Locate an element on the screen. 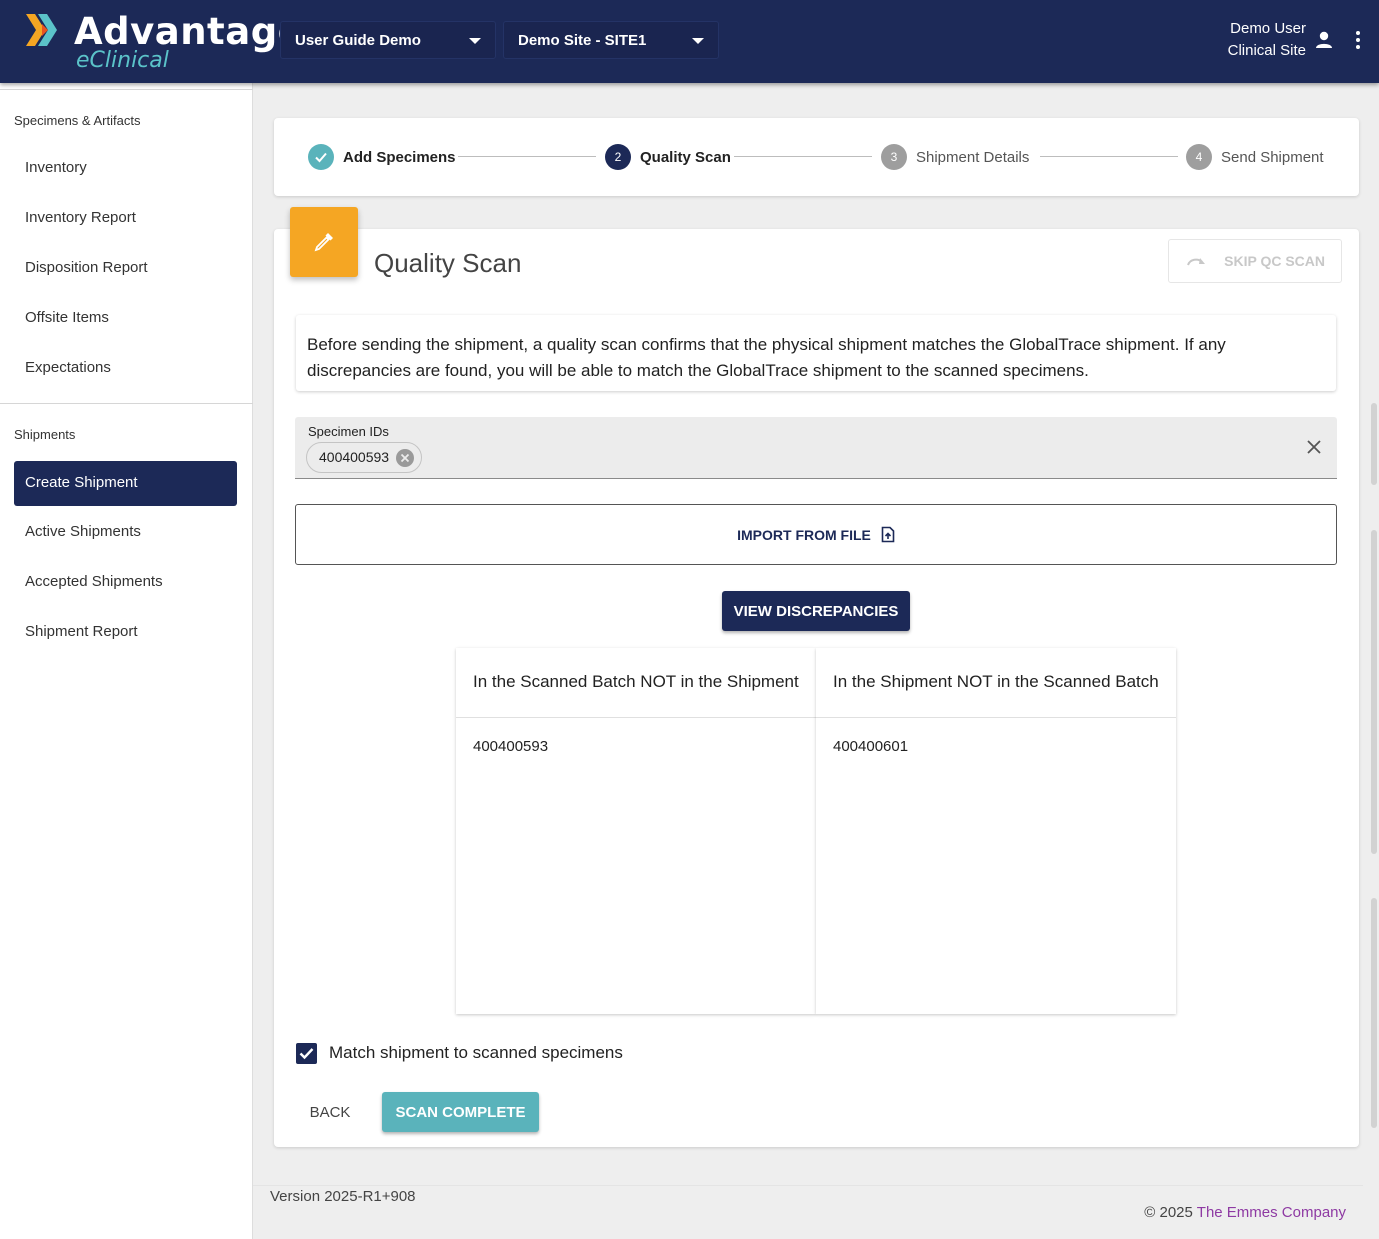 The height and width of the screenshot is (1239, 1379). sidebar-item-inventory-report: Inventory Report is located at coordinates (125, 218).